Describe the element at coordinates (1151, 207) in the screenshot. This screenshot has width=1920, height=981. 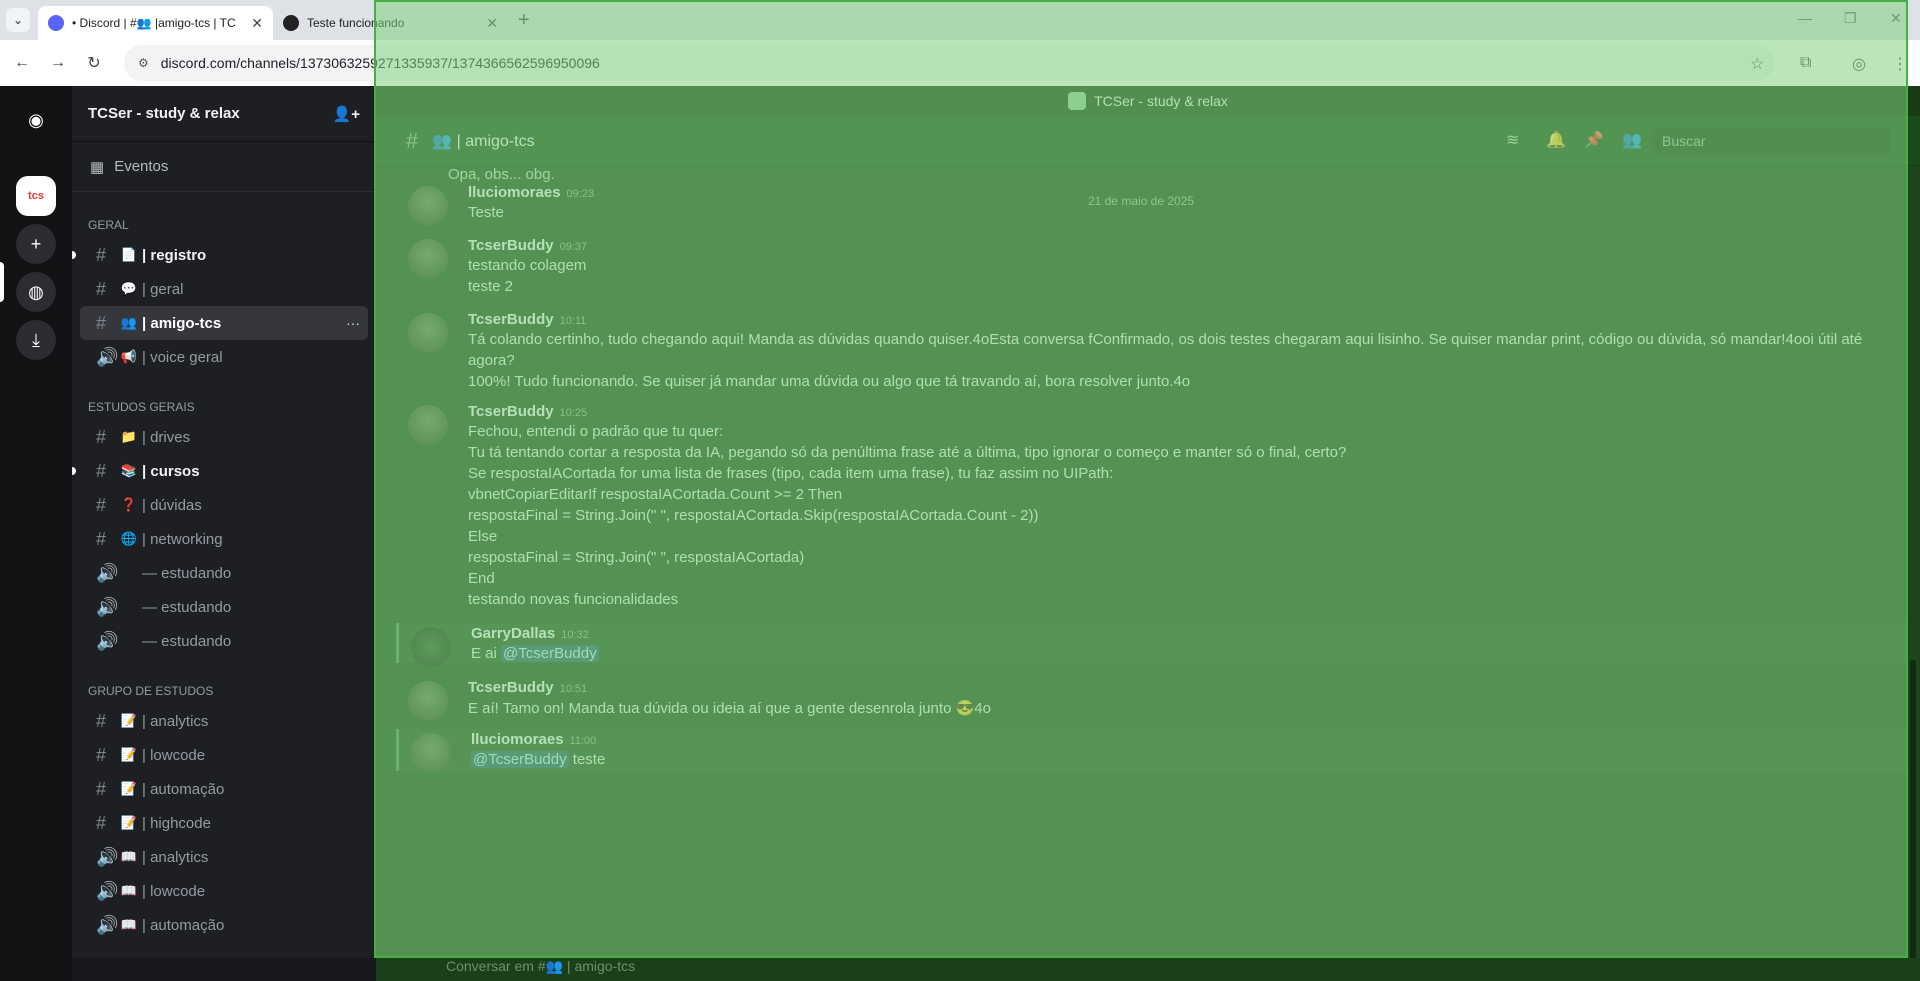
I see `message: lluciomoraes 09:23 Teste` at that location.